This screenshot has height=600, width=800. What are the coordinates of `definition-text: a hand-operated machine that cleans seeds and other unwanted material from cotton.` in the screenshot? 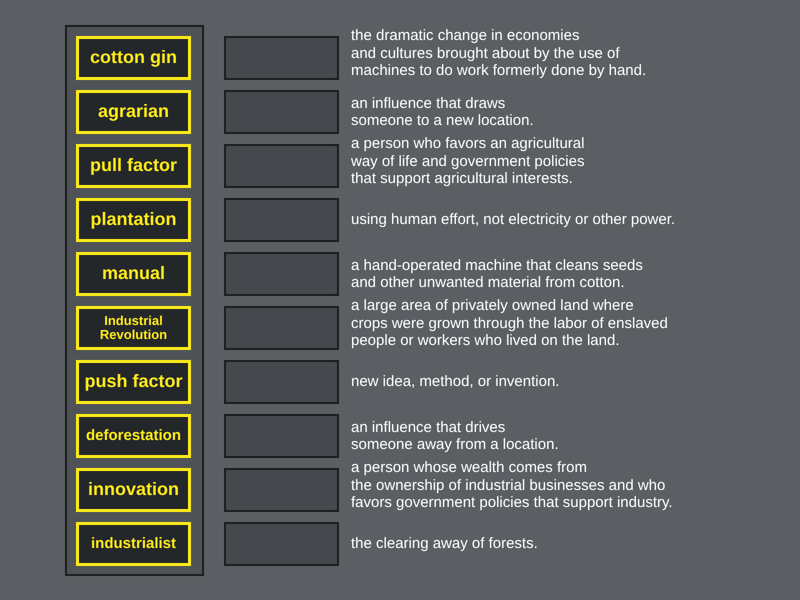 It's located at (497, 274).